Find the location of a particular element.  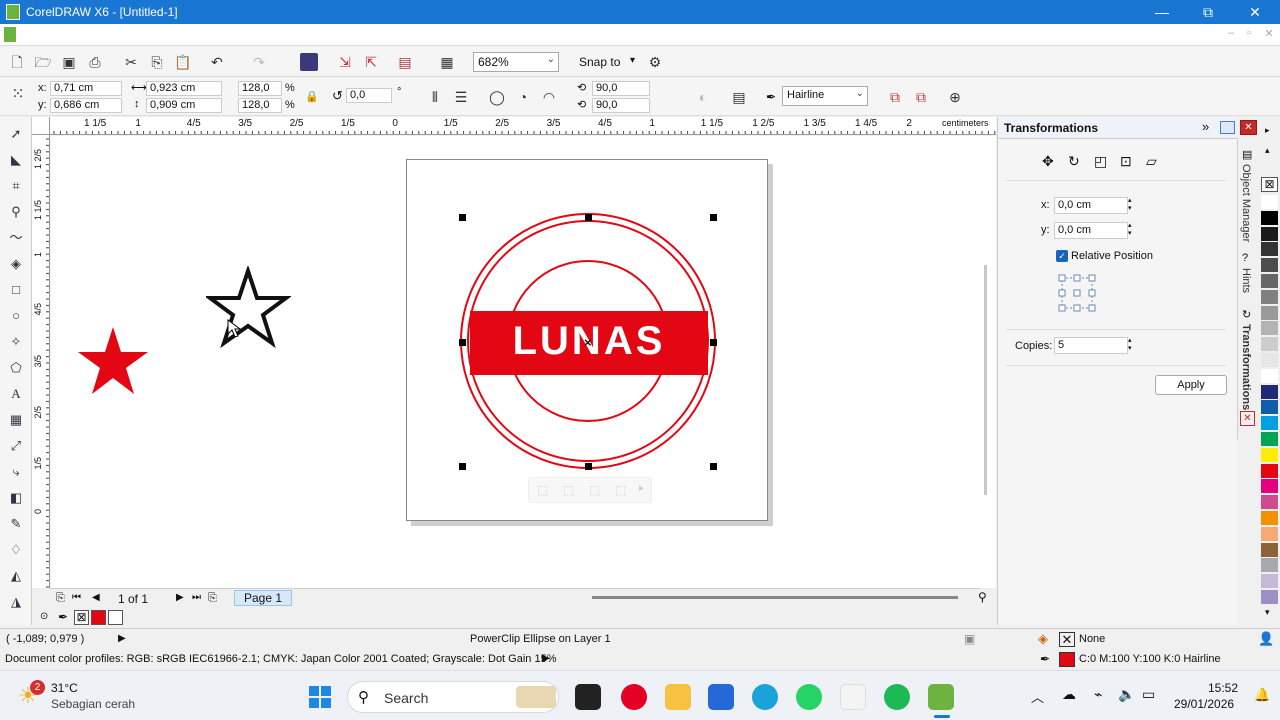

rectangle-tool-icon: □ is located at coordinates (16, 290).